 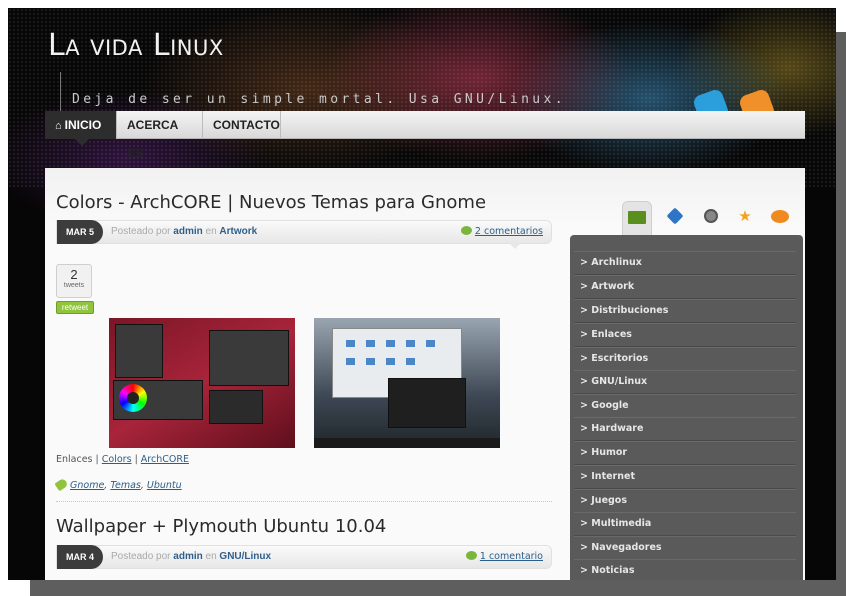 I want to click on chat-icon, so click(x=780, y=216).